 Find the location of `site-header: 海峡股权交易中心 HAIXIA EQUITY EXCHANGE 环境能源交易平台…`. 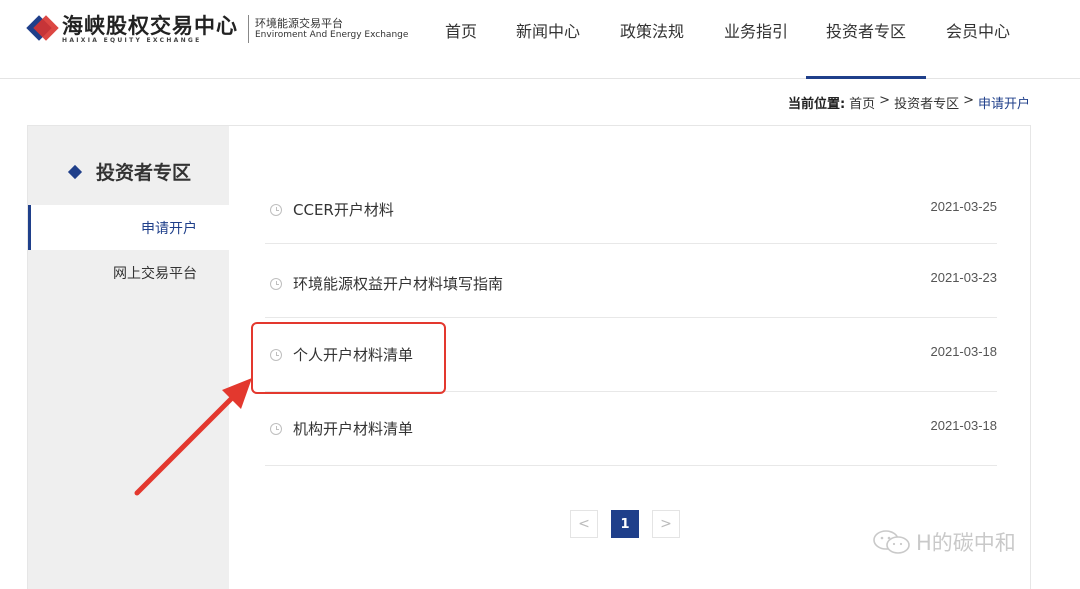

site-header: 海峡股权交易中心 HAIXIA EQUITY EXCHANGE 环境能源交易平台… is located at coordinates (540, 39).